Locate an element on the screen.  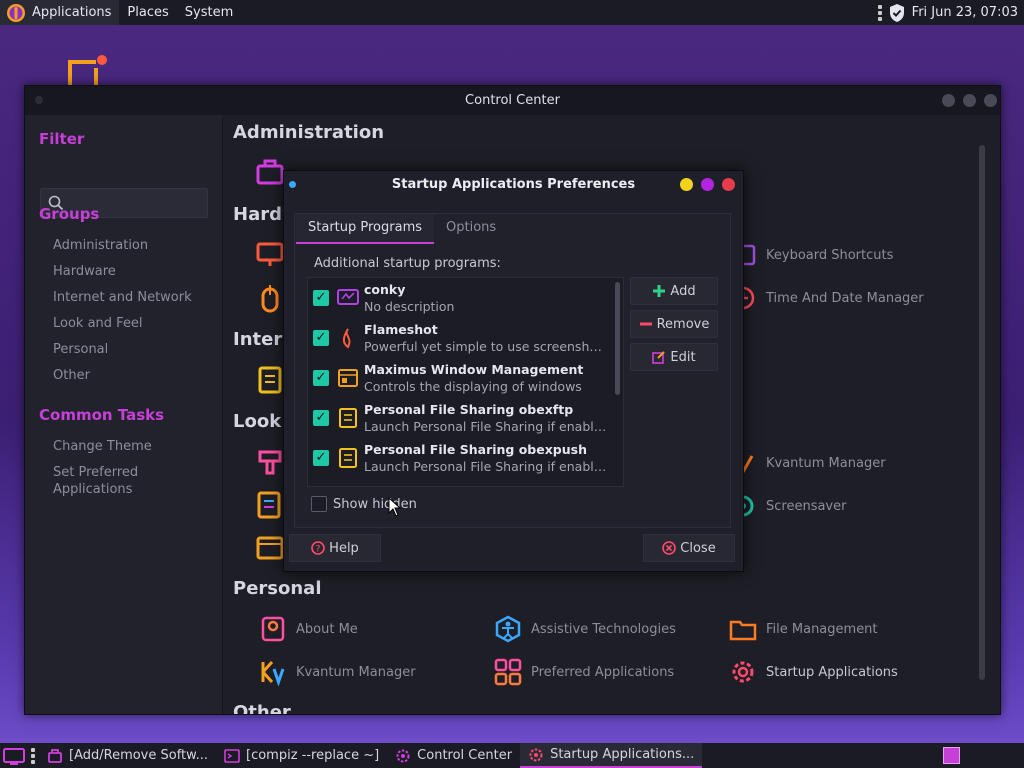
assistive-technologies-label: Assistive Technologies is located at coordinates (603, 629).